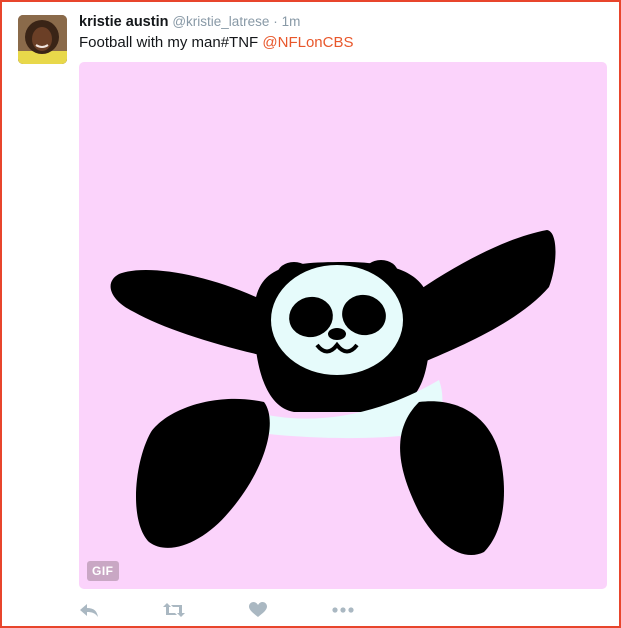 The width and height of the screenshot is (621, 628). I want to click on gif-badge: GIF, so click(103, 571).